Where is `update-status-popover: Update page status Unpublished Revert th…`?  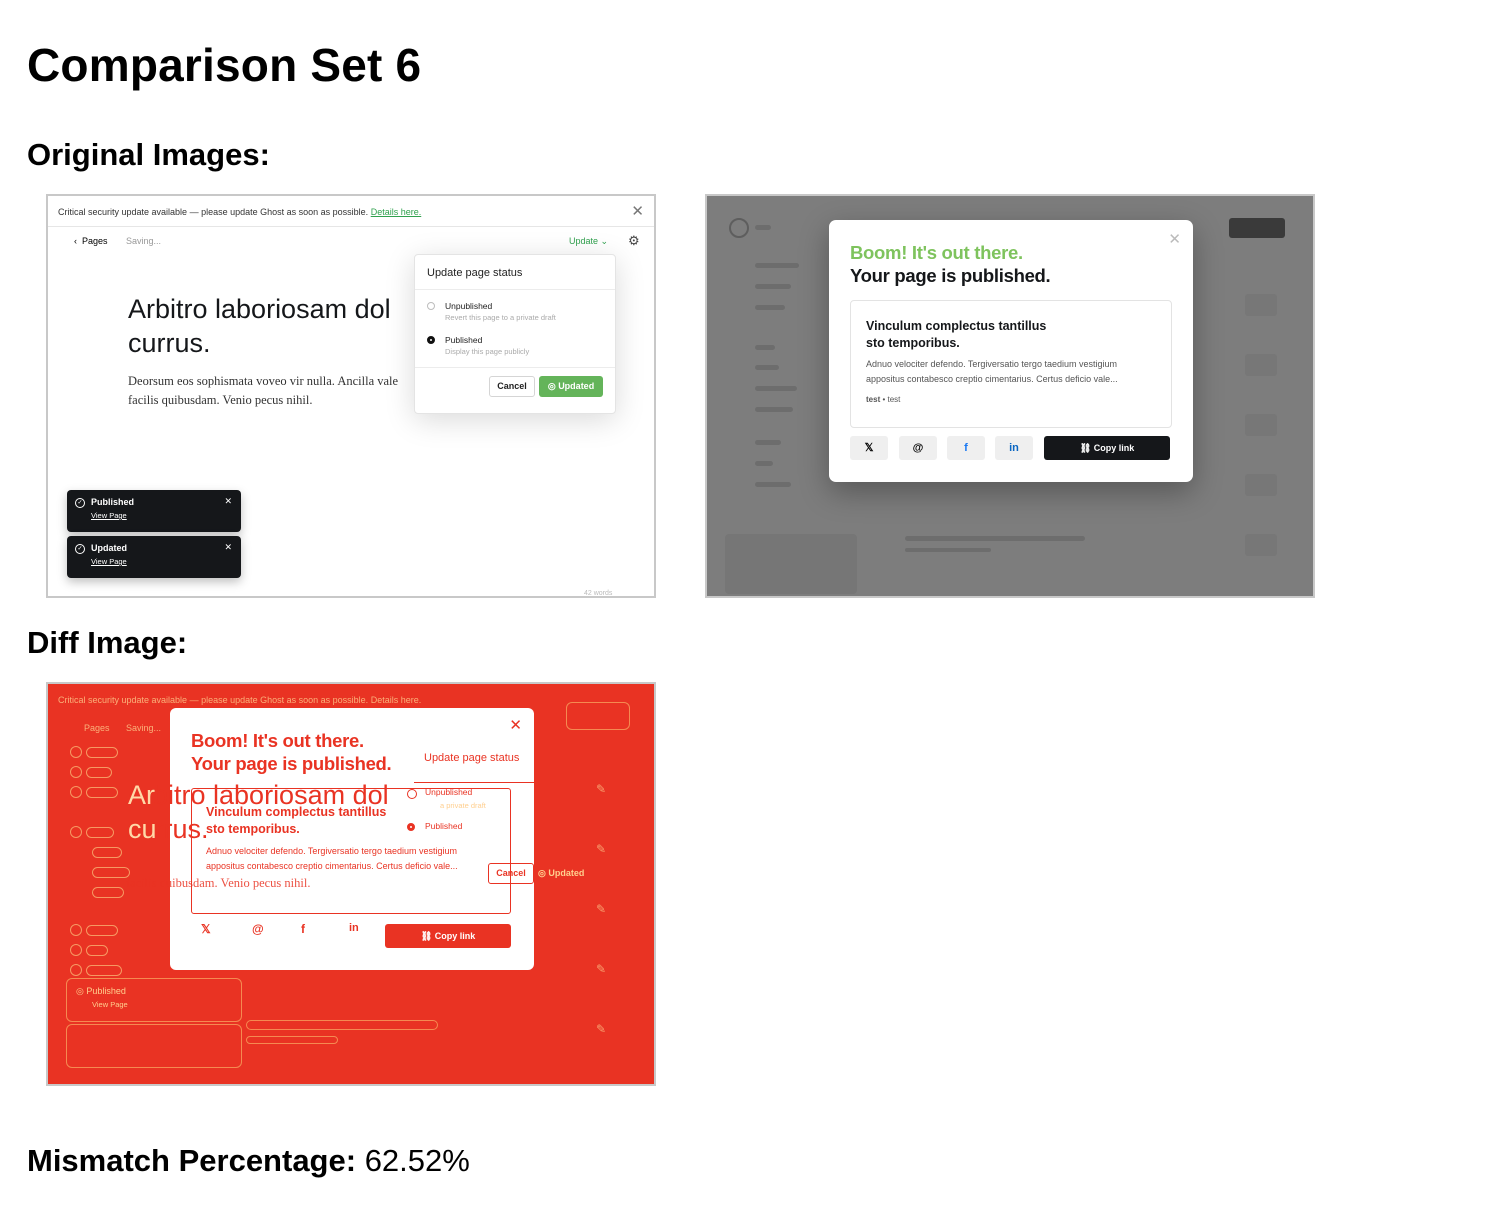
update-status-popover: Update page status Unpublished Revert th… is located at coordinates (515, 334).